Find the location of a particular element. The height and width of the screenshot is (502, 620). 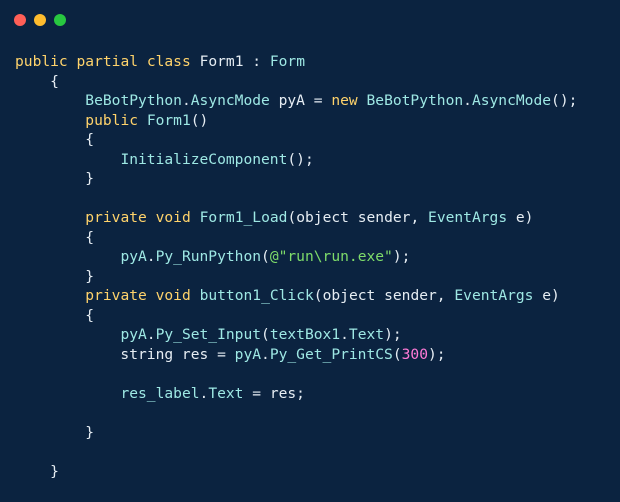

code-token: res_label is located at coordinates (160, 393).